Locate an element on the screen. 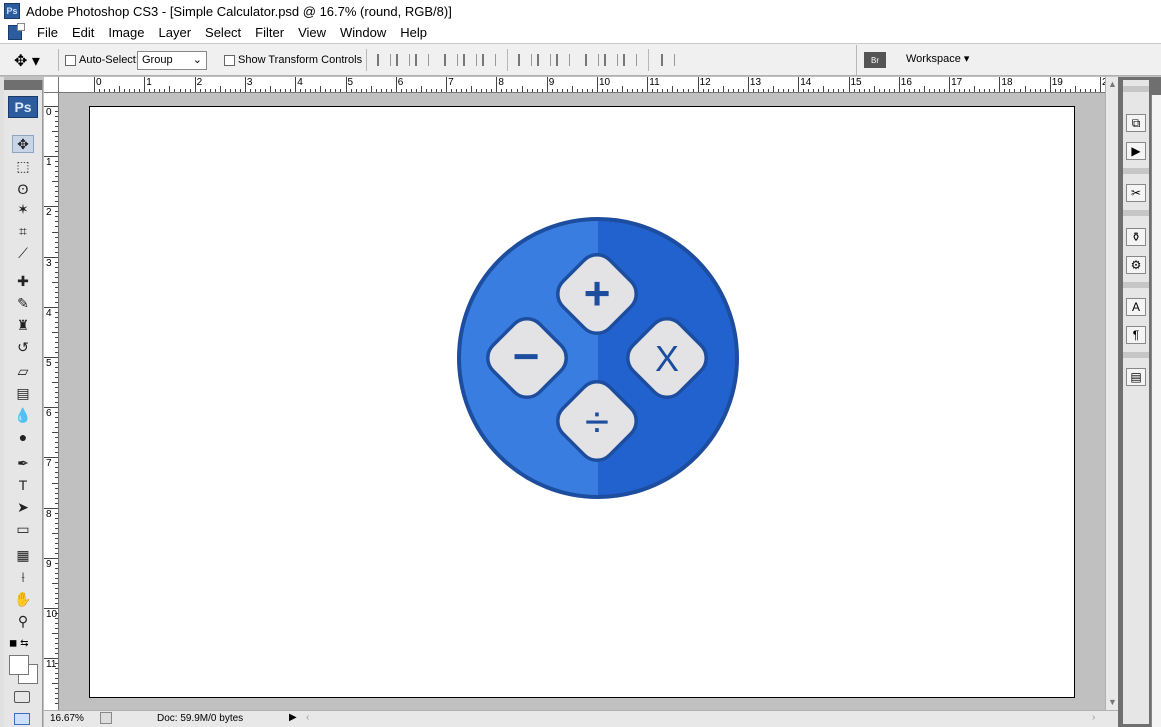  auto-select-dropdown: Group ⌄ is located at coordinates (172, 60).